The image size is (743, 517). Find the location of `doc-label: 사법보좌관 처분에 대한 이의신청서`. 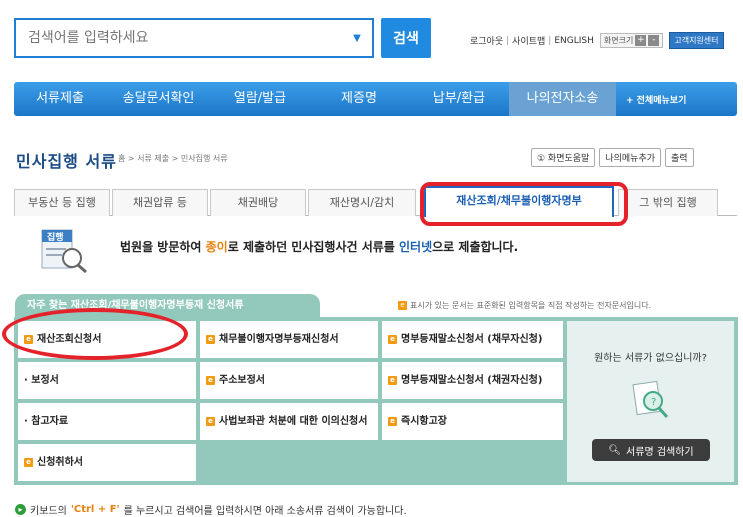

doc-label: 사법보좌관 처분에 대한 이의신청서 is located at coordinates (293, 421).